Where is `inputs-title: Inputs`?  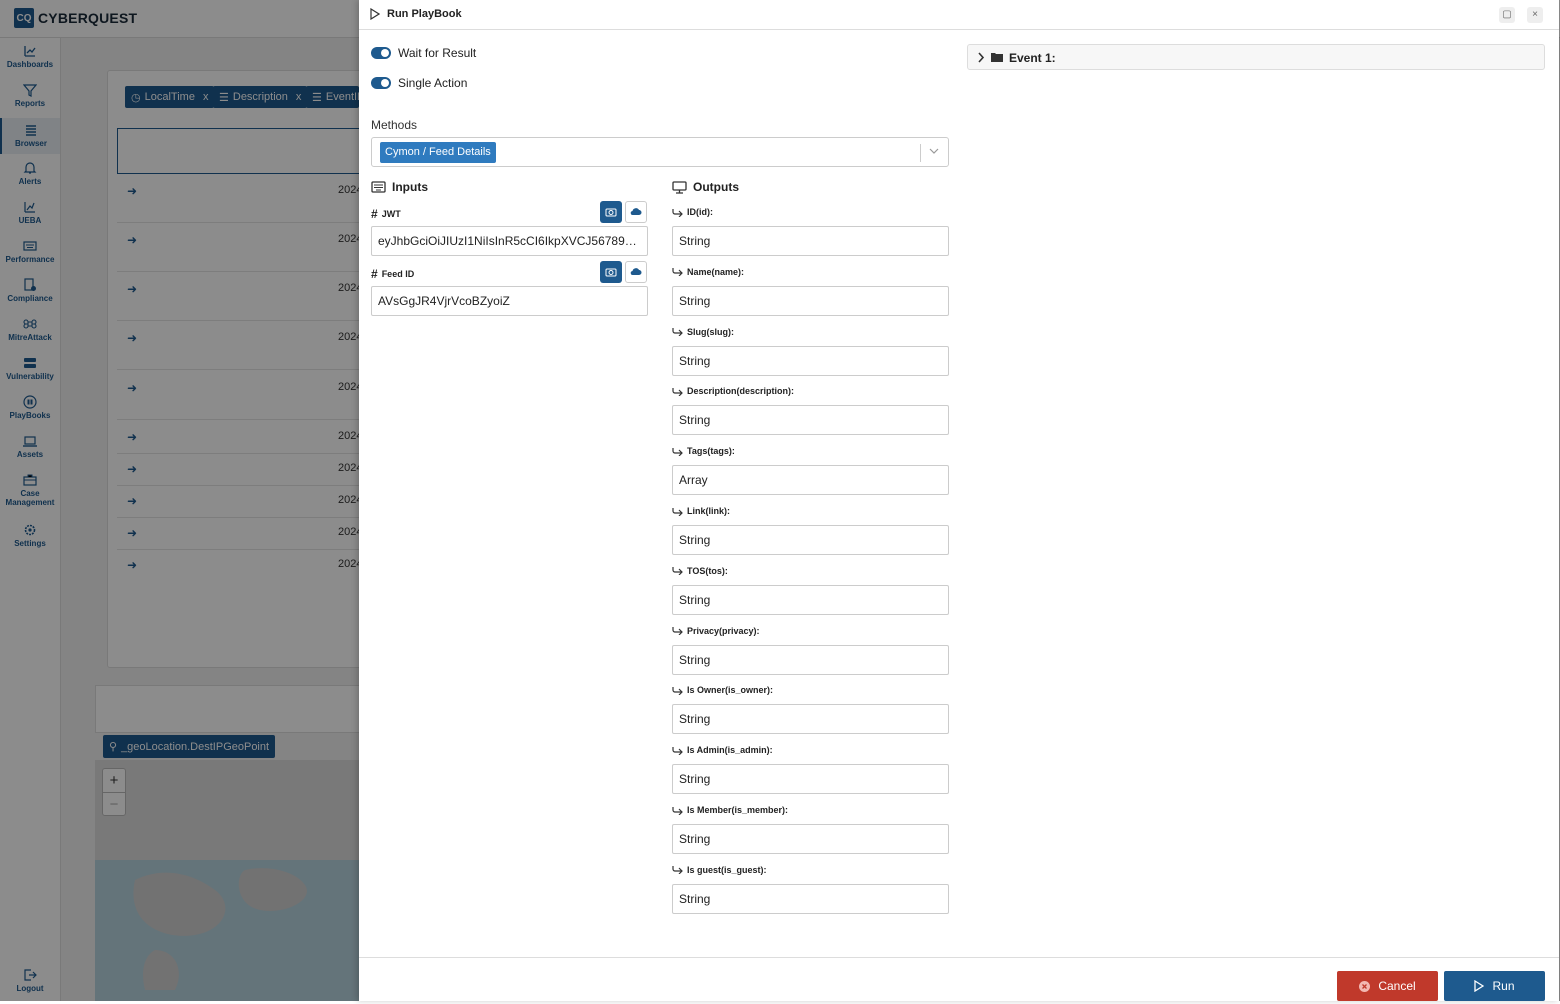
inputs-title: Inputs is located at coordinates (410, 187).